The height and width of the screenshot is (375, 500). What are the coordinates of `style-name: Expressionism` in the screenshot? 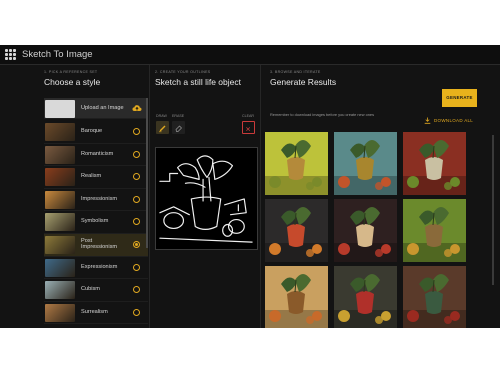 It's located at (99, 266).